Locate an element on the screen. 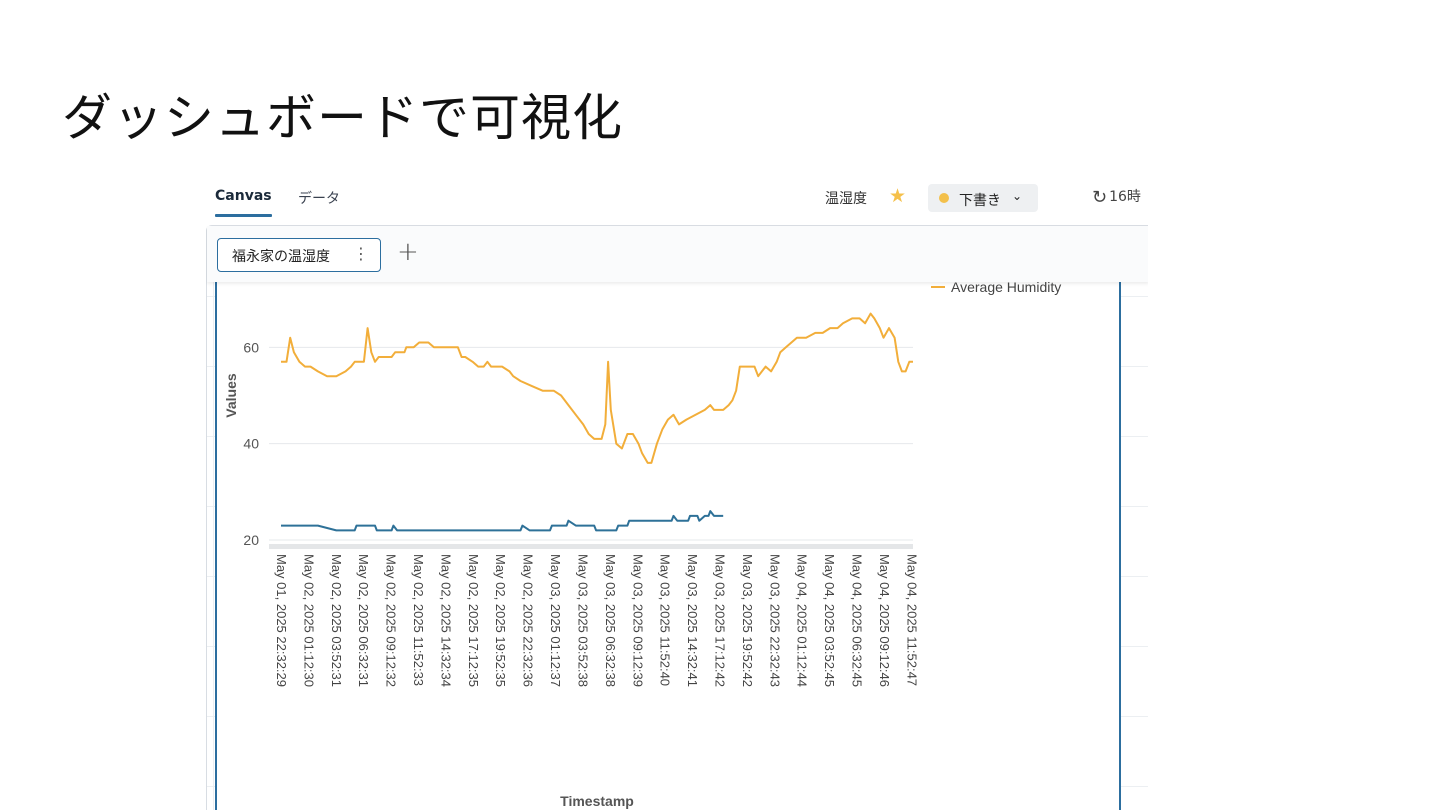 The height and width of the screenshot is (810, 1440). x-axis-scroll-strip is located at coordinates (591, 546).